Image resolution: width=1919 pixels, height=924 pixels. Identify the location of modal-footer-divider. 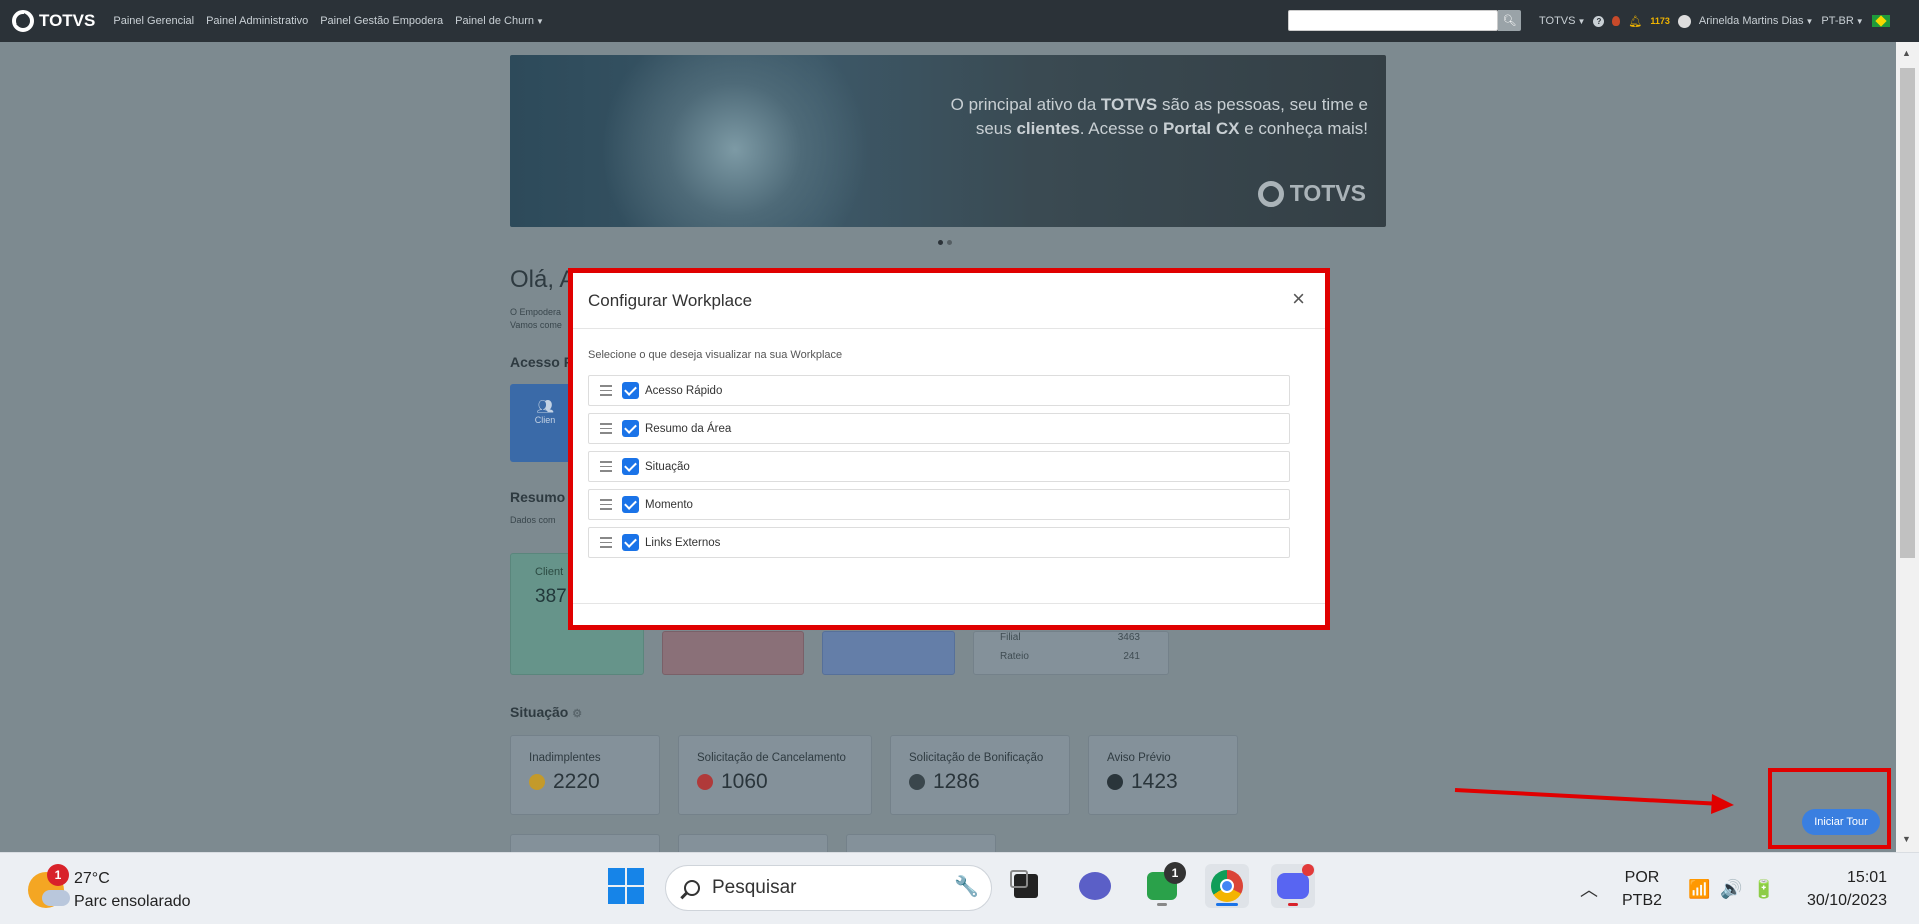
(949, 603).